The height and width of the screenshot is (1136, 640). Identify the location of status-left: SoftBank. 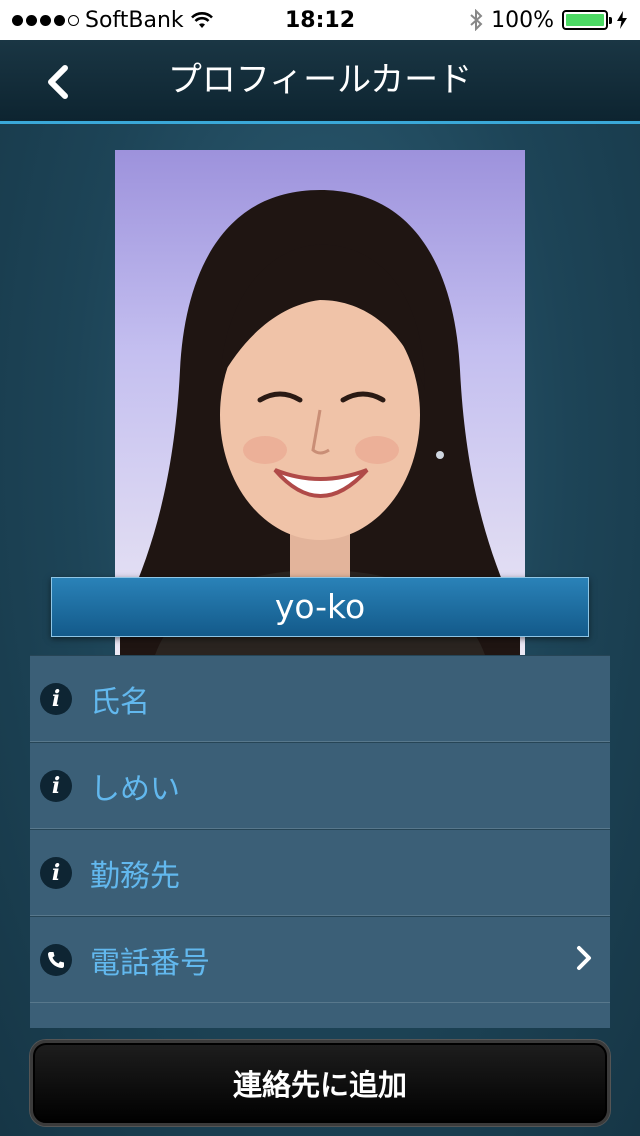
(240, 20).